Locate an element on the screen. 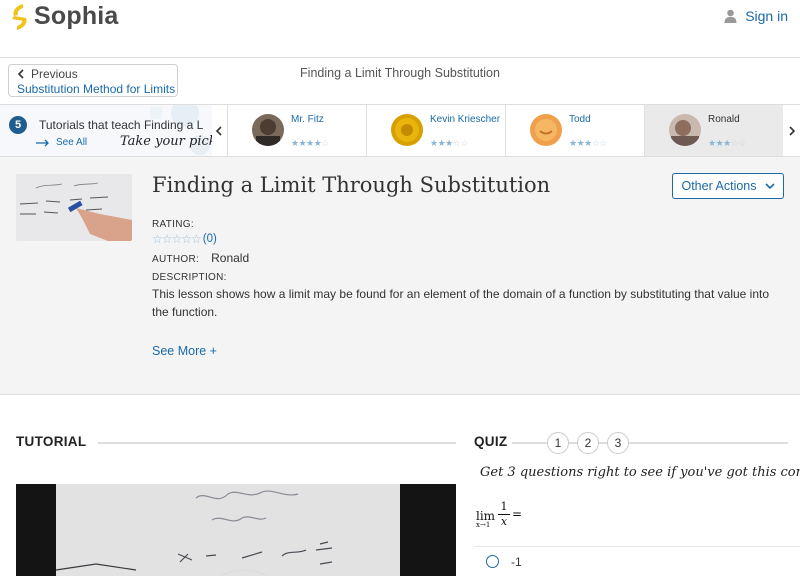 Image resolution: width=800 pixels, height=576 pixels. tutor-card-kevin-kriescher: Kevin Kriescher ★★★☆☆ is located at coordinates (435, 130).